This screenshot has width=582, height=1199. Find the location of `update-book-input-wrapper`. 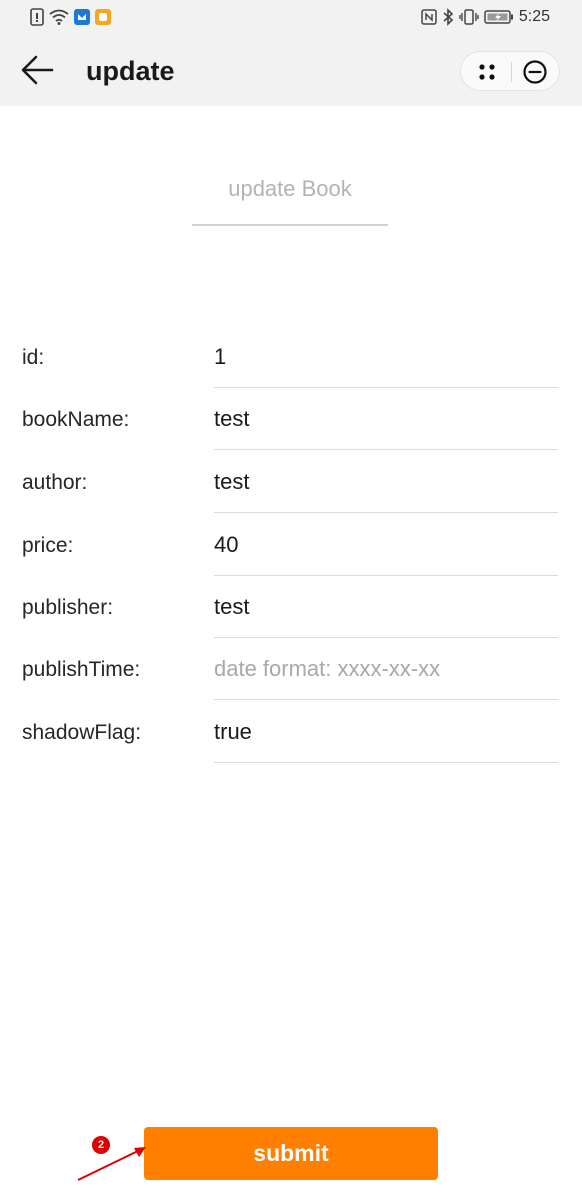

update-book-input-wrapper is located at coordinates (290, 193).